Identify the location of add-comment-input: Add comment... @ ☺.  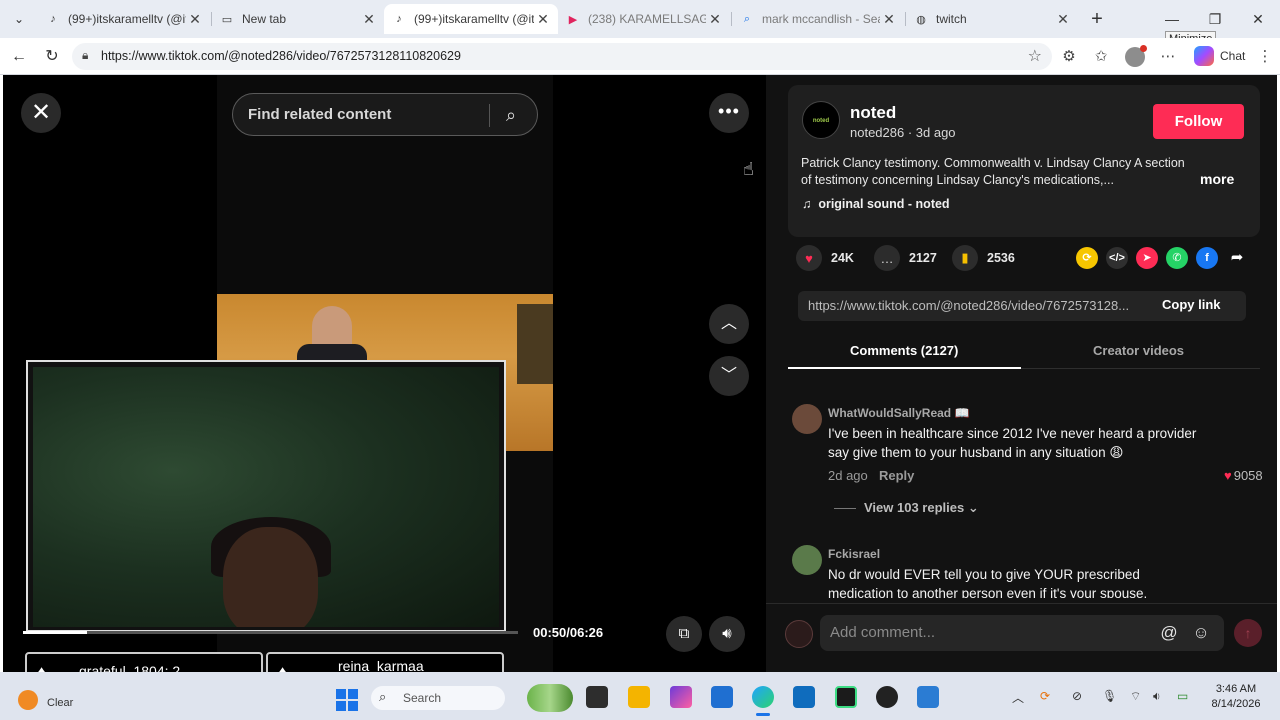
(1022, 633).